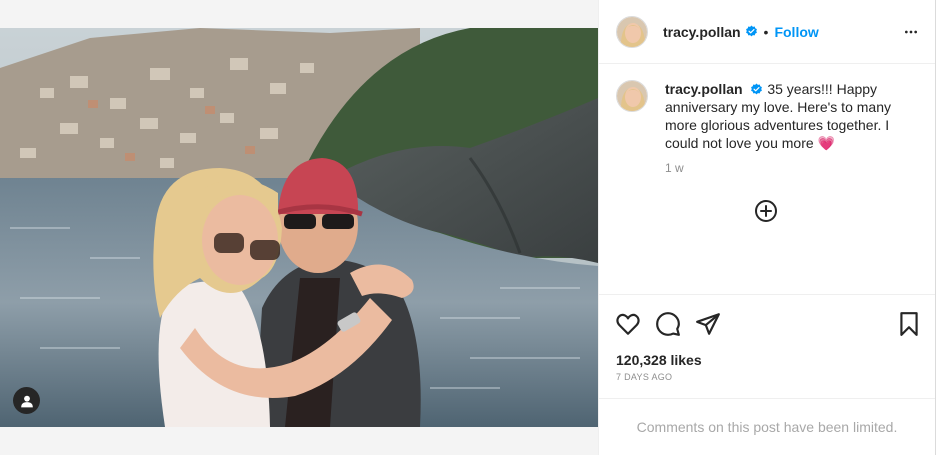 Image resolution: width=939 pixels, height=455 pixels. What do you see at coordinates (826, 143) in the screenshot?
I see `heart-emoji: 💗` at bounding box center [826, 143].